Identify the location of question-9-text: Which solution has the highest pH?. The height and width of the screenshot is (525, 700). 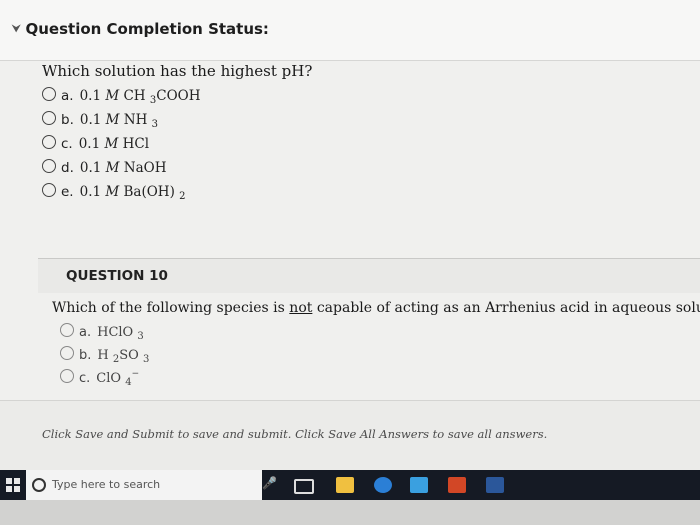
(177, 71).